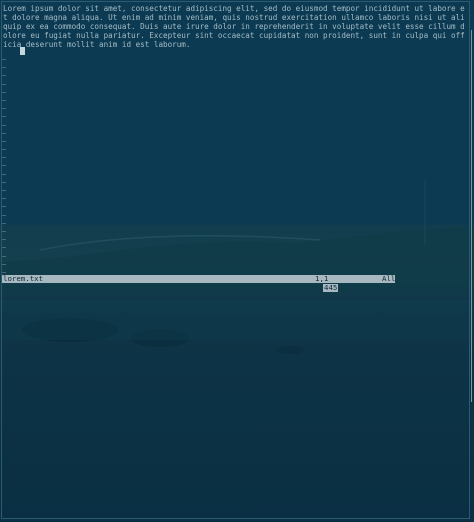 This screenshot has width=474, height=522. What do you see at coordinates (331, 287) in the screenshot?
I see `command-line-message: 445` at bounding box center [331, 287].